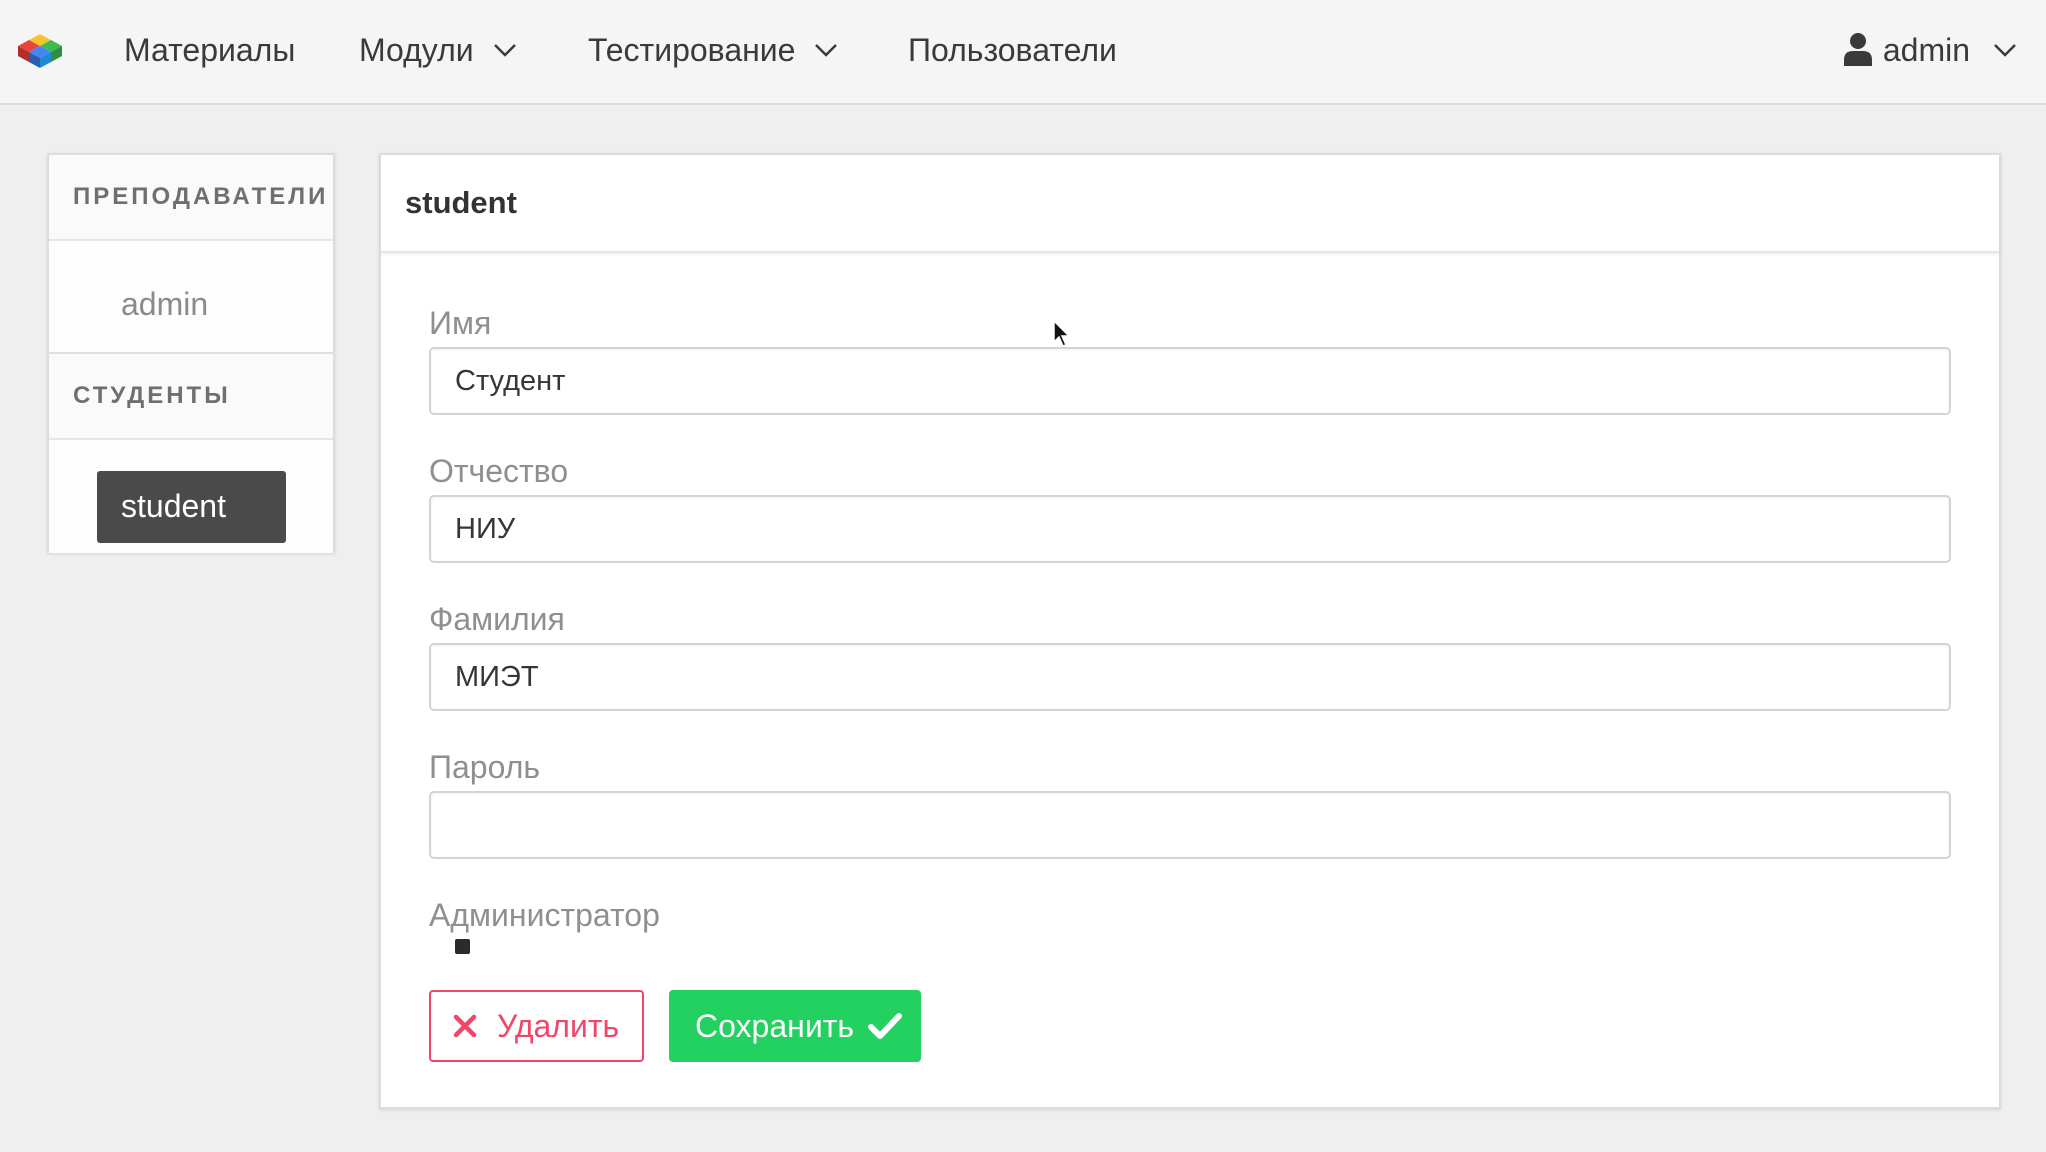  I want to click on checkmark-icon, so click(885, 1026).